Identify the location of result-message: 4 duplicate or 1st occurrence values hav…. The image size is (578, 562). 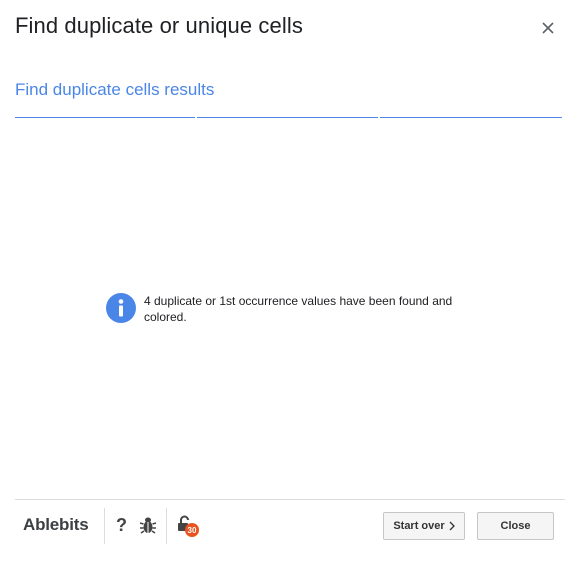
(286, 311).